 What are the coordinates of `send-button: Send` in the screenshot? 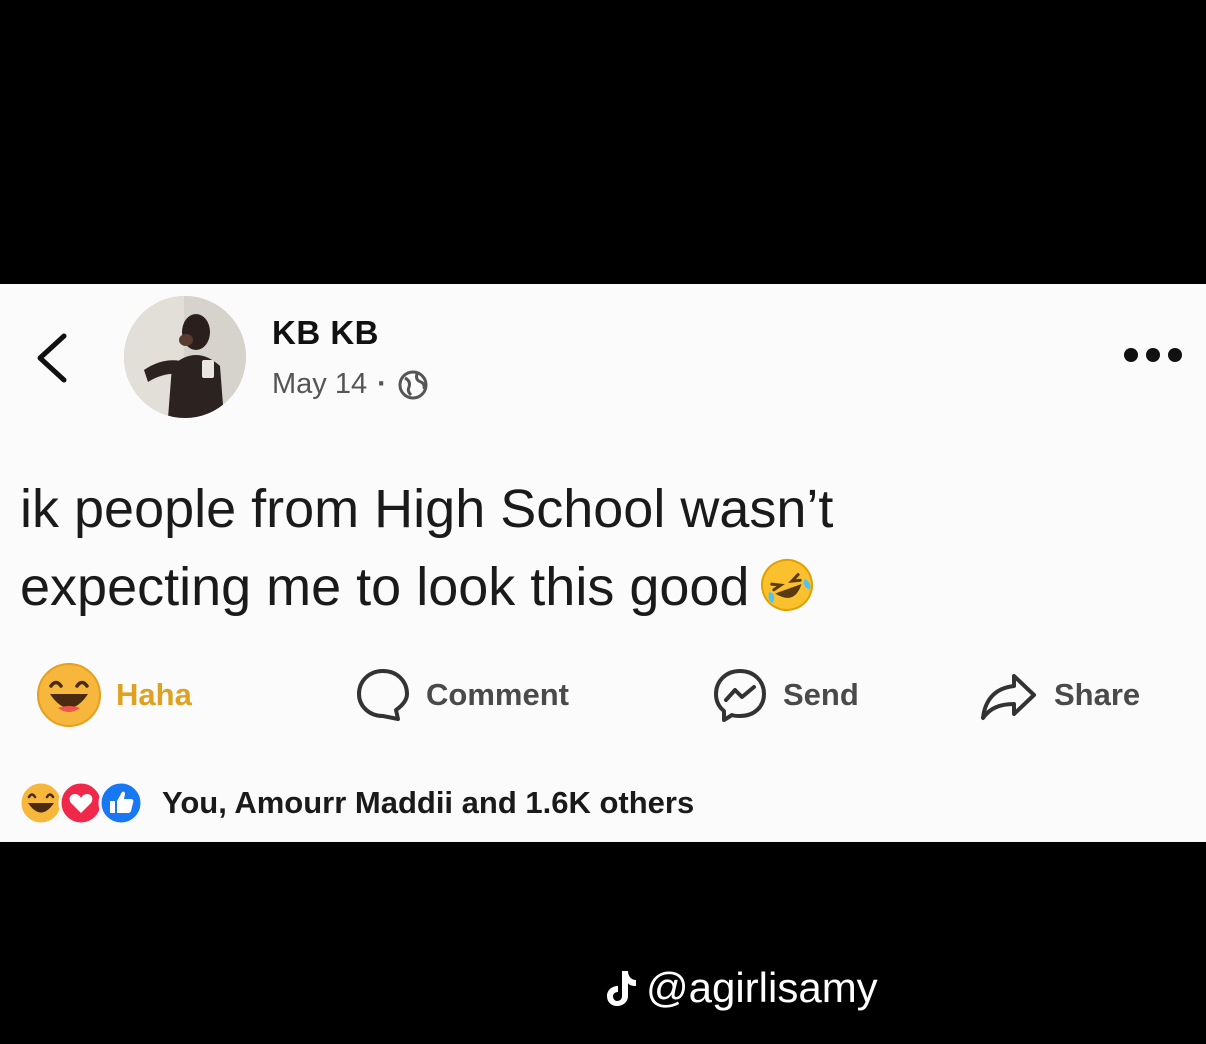 It's located at (785, 695).